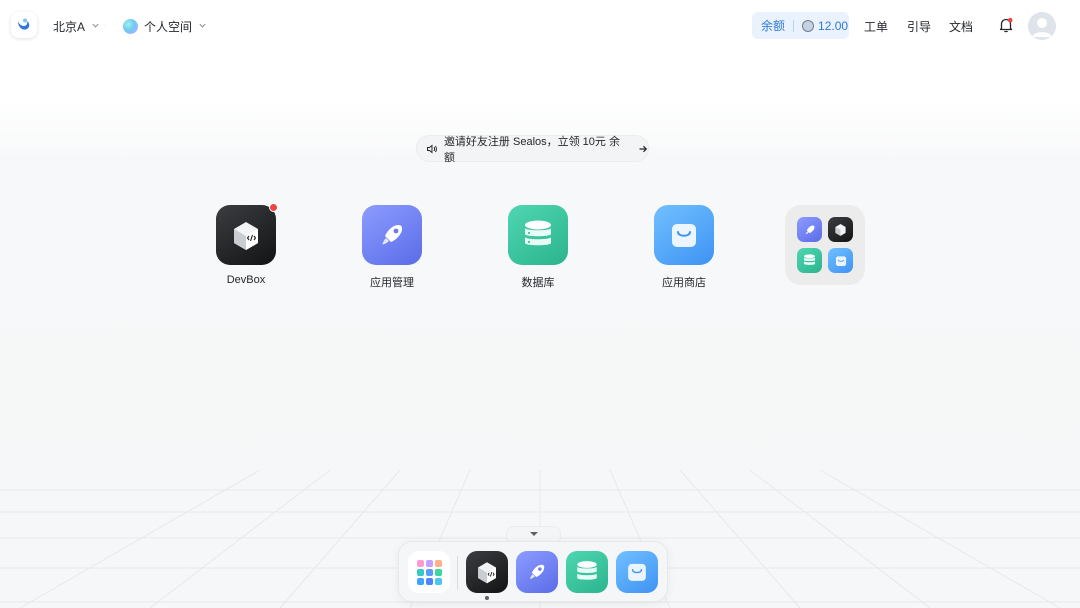 This screenshot has width=1080, height=608. I want to click on caret-down-icon, so click(533, 534).